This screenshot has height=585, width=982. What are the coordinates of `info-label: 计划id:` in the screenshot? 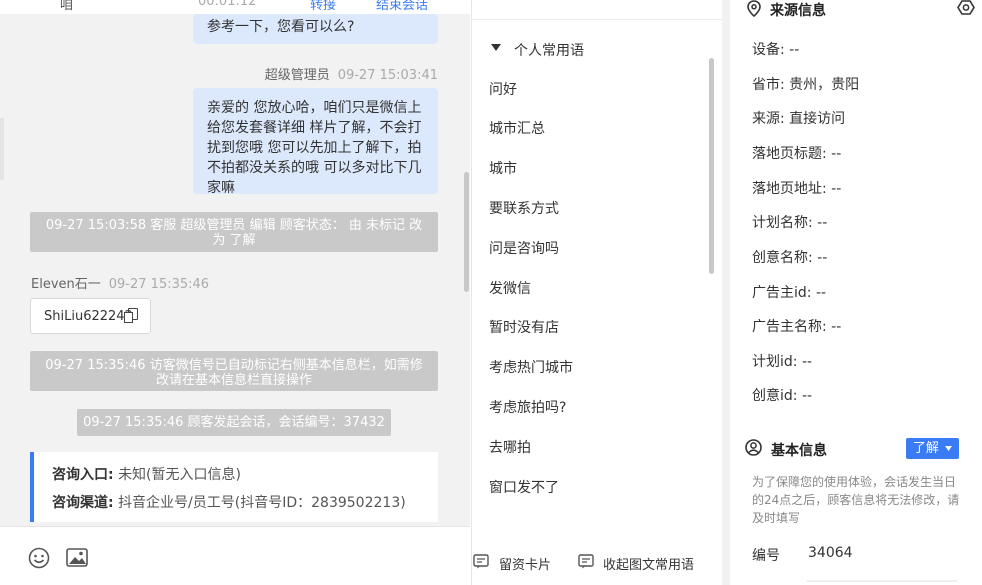 It's located at (775, 362).